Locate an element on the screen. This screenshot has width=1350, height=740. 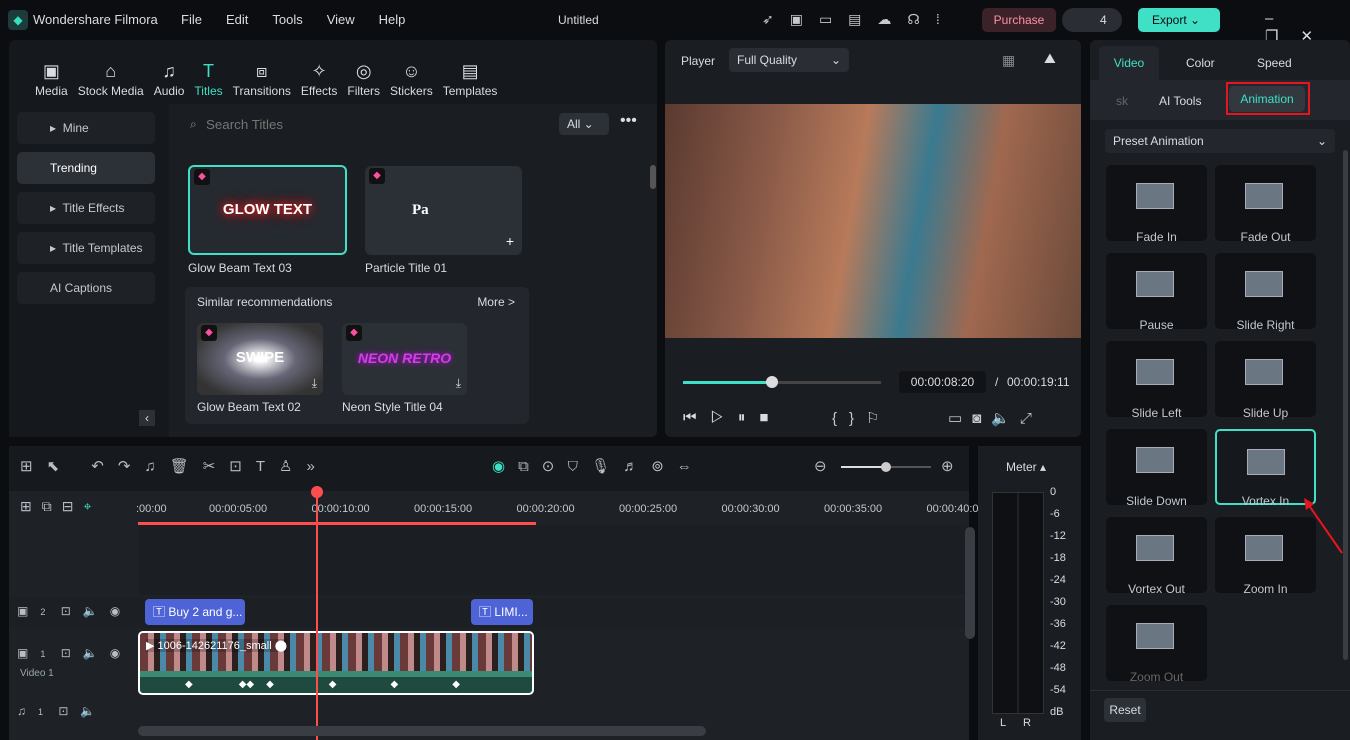
title-card-neon-style-04: ◆ NEON RETRO ⤓ is located at coordinates (404, 359).